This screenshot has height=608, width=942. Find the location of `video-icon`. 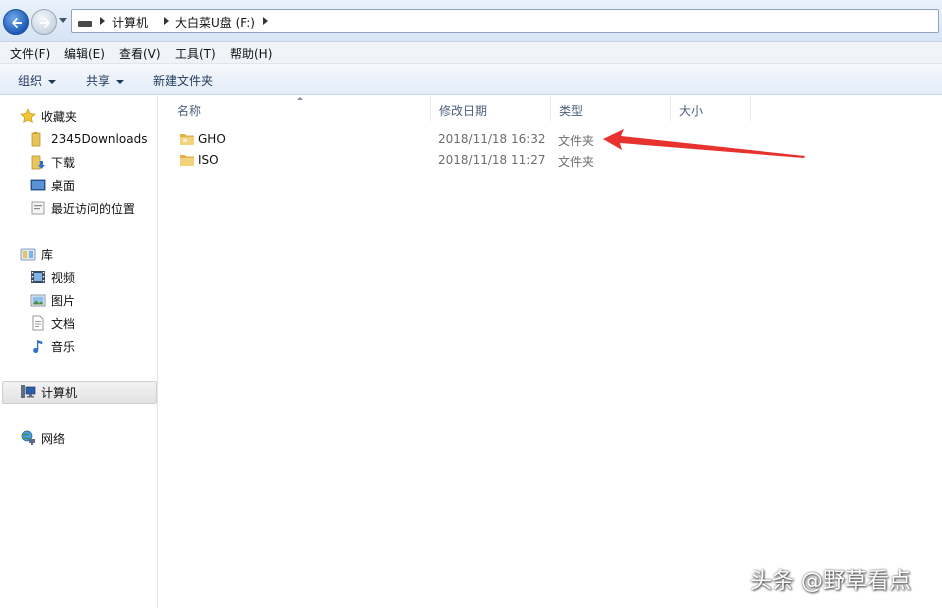

video-icon is located at coordinates (38, 277).